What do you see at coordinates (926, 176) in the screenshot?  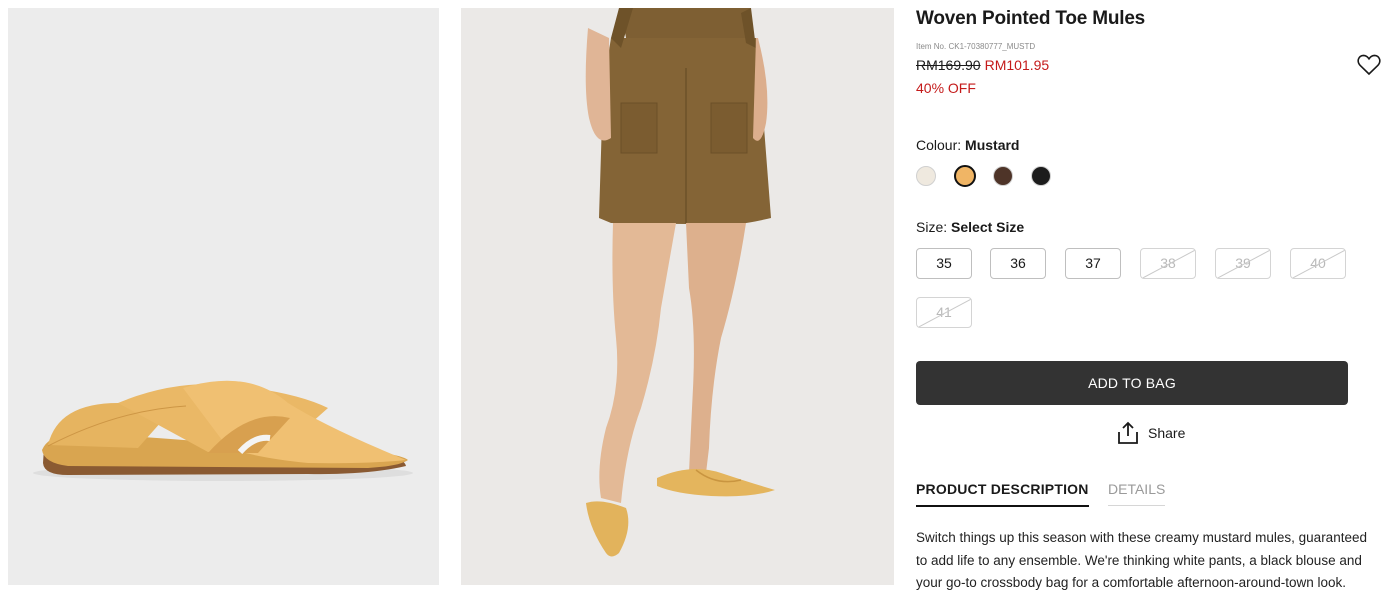 I see `swatch-cream` at bounding box center [926, 176].